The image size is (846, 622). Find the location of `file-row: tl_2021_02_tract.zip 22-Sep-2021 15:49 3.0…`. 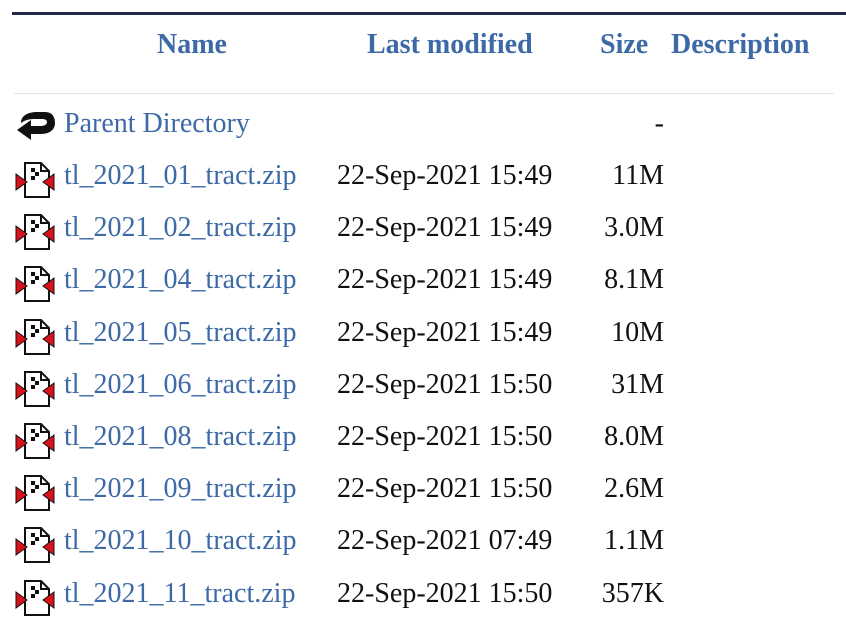

file-row: tl_2021_02_tract.zip 22-Sep-2021 15:49 3.0… is located at coordinates (423, 230).